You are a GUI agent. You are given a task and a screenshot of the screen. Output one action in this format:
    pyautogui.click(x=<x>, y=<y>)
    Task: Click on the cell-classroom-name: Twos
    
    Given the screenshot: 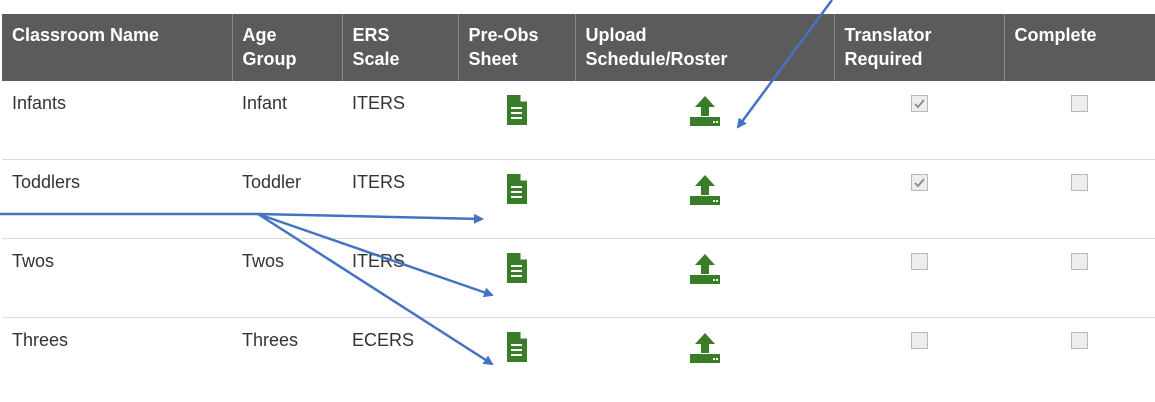 What is the action you would take?
    pyautogui.click(x=117, y=278)
    